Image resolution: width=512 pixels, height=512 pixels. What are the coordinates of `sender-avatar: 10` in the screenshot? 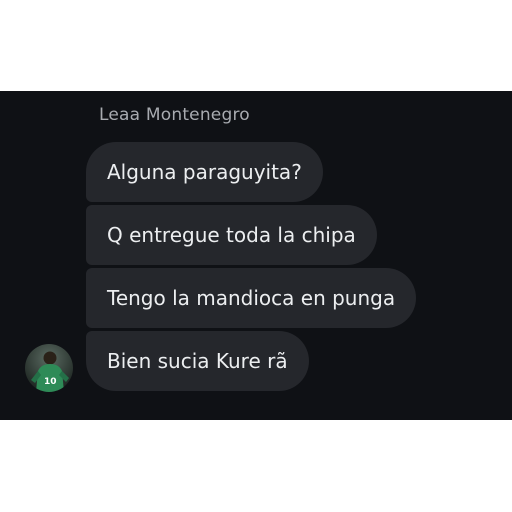 It's located at (49, 368).